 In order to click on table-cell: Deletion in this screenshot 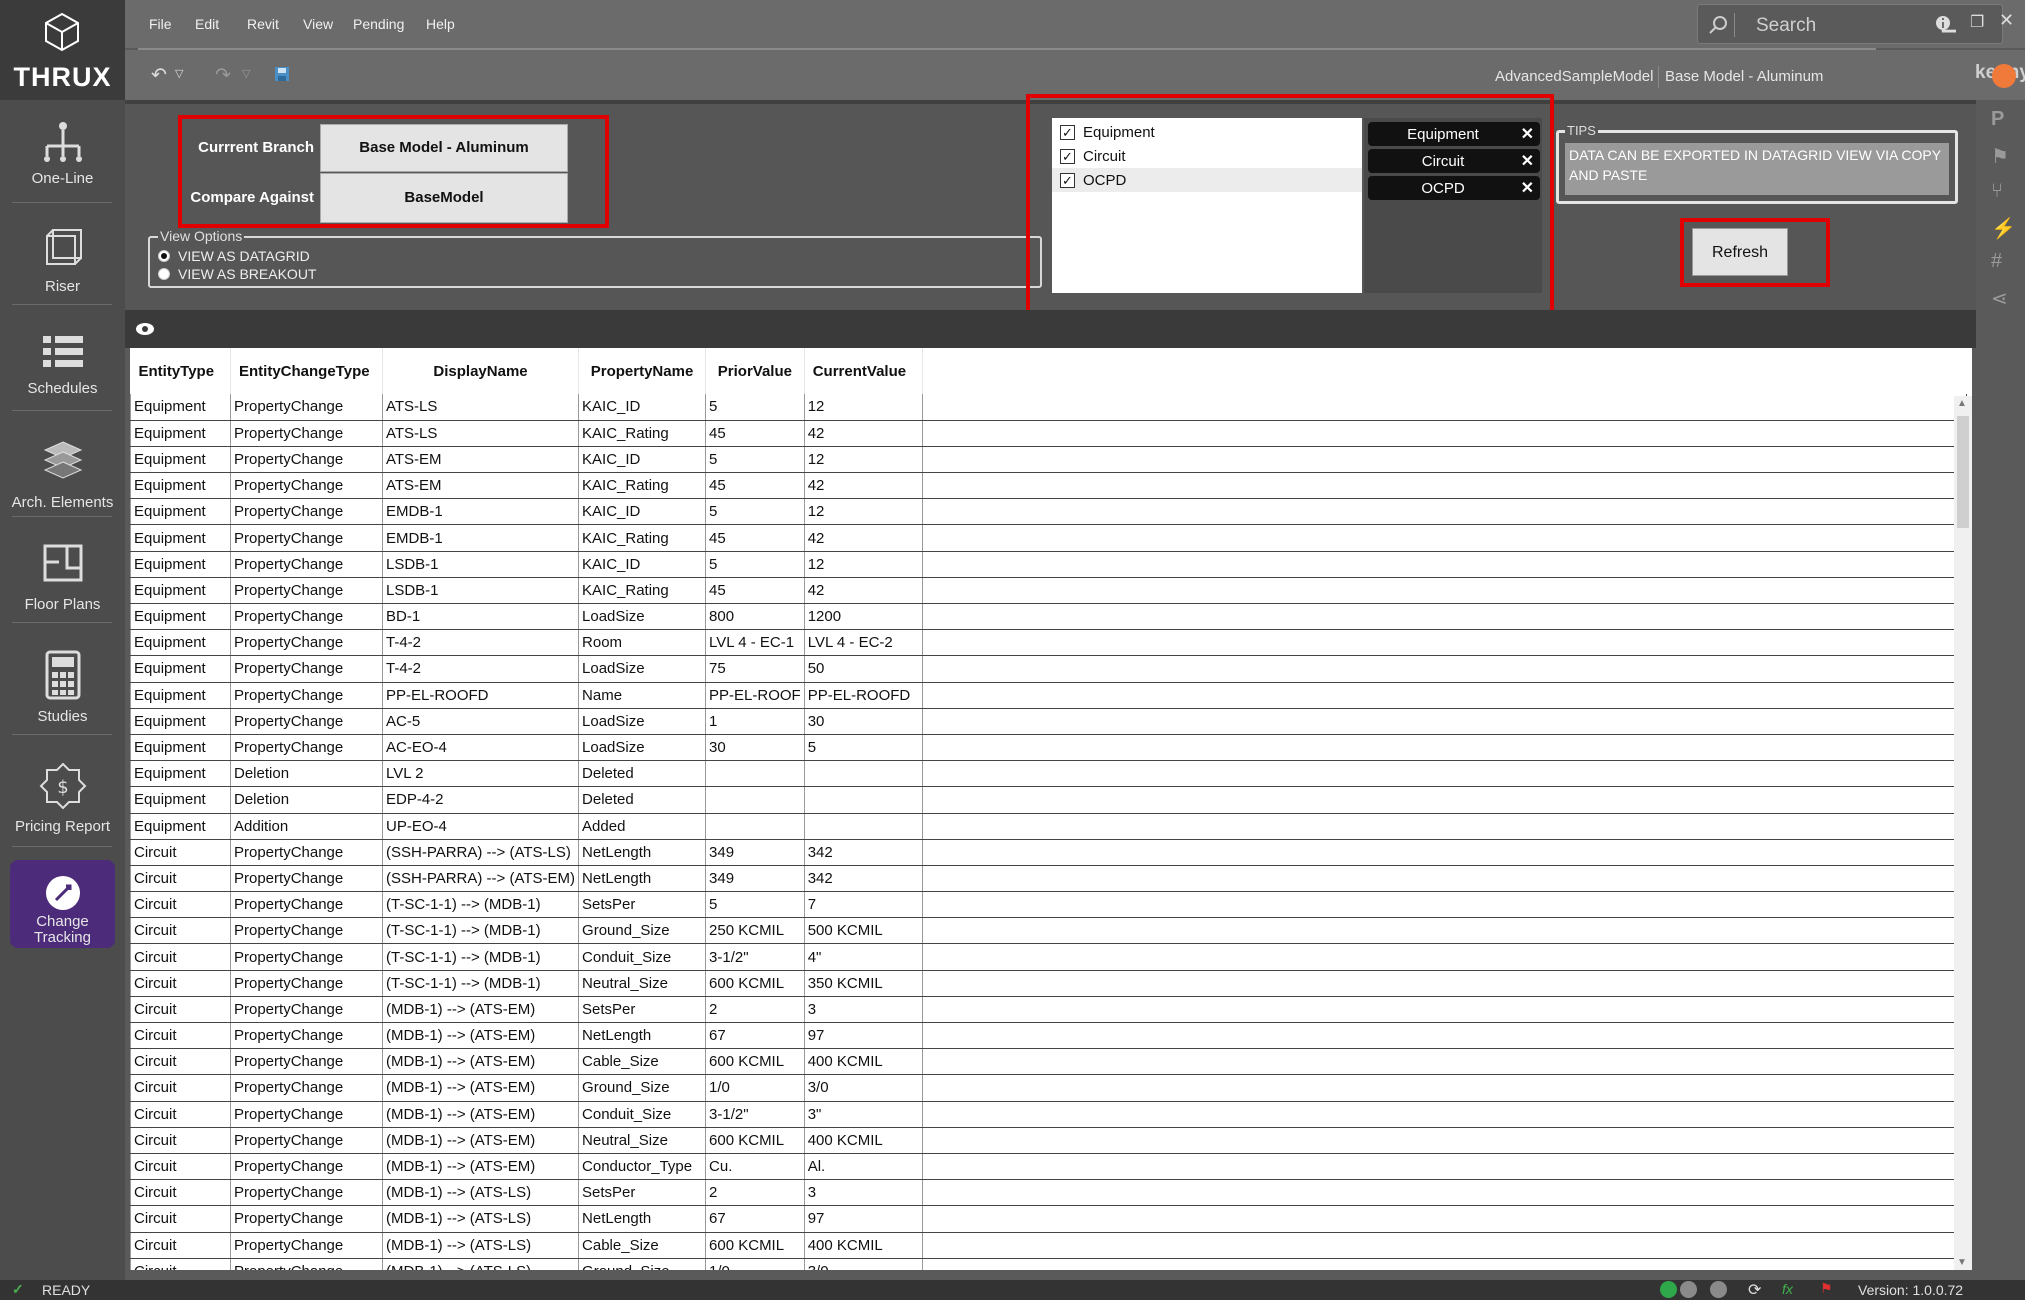, I will do `click(306, 800)`.